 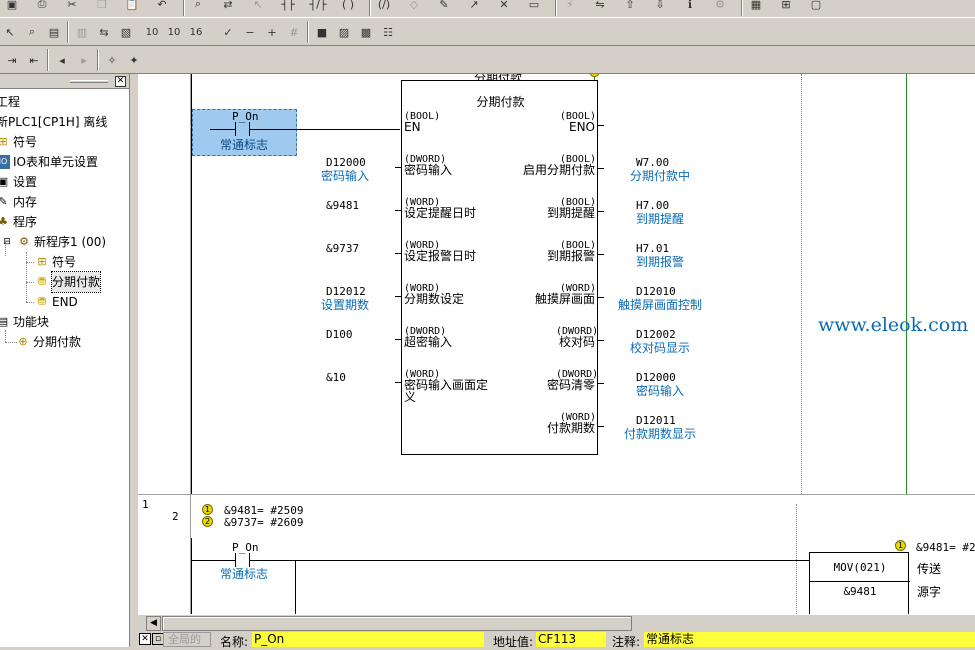 What do you see at coordinates (384, 7) in the screenshot?
I see `coil-nc-icon: (/)` at bounding box center [384, 7].